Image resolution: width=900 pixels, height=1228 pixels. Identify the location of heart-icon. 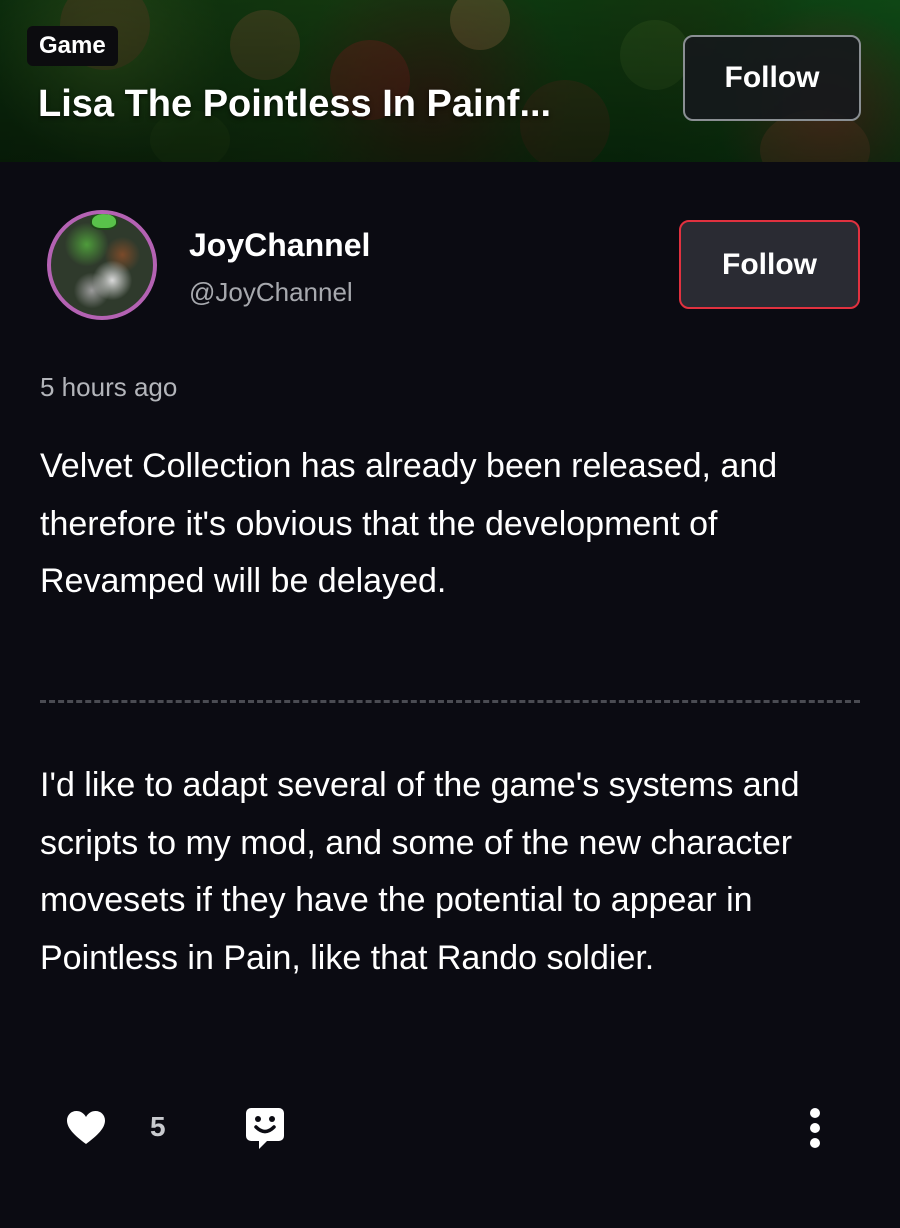
(86, 1128).